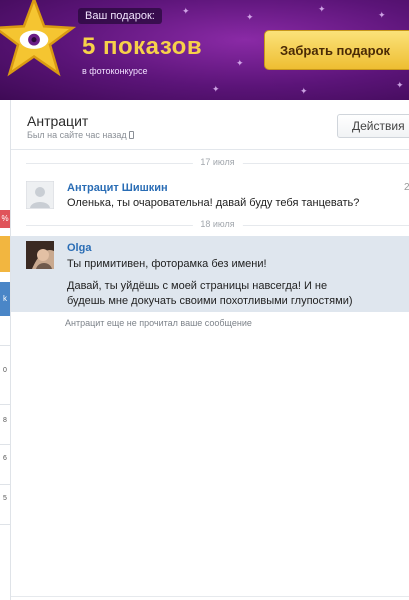 Image resolution: width=409 pixels, height=600 pixels. I want to click on message-time: 2, so click(406, 187).